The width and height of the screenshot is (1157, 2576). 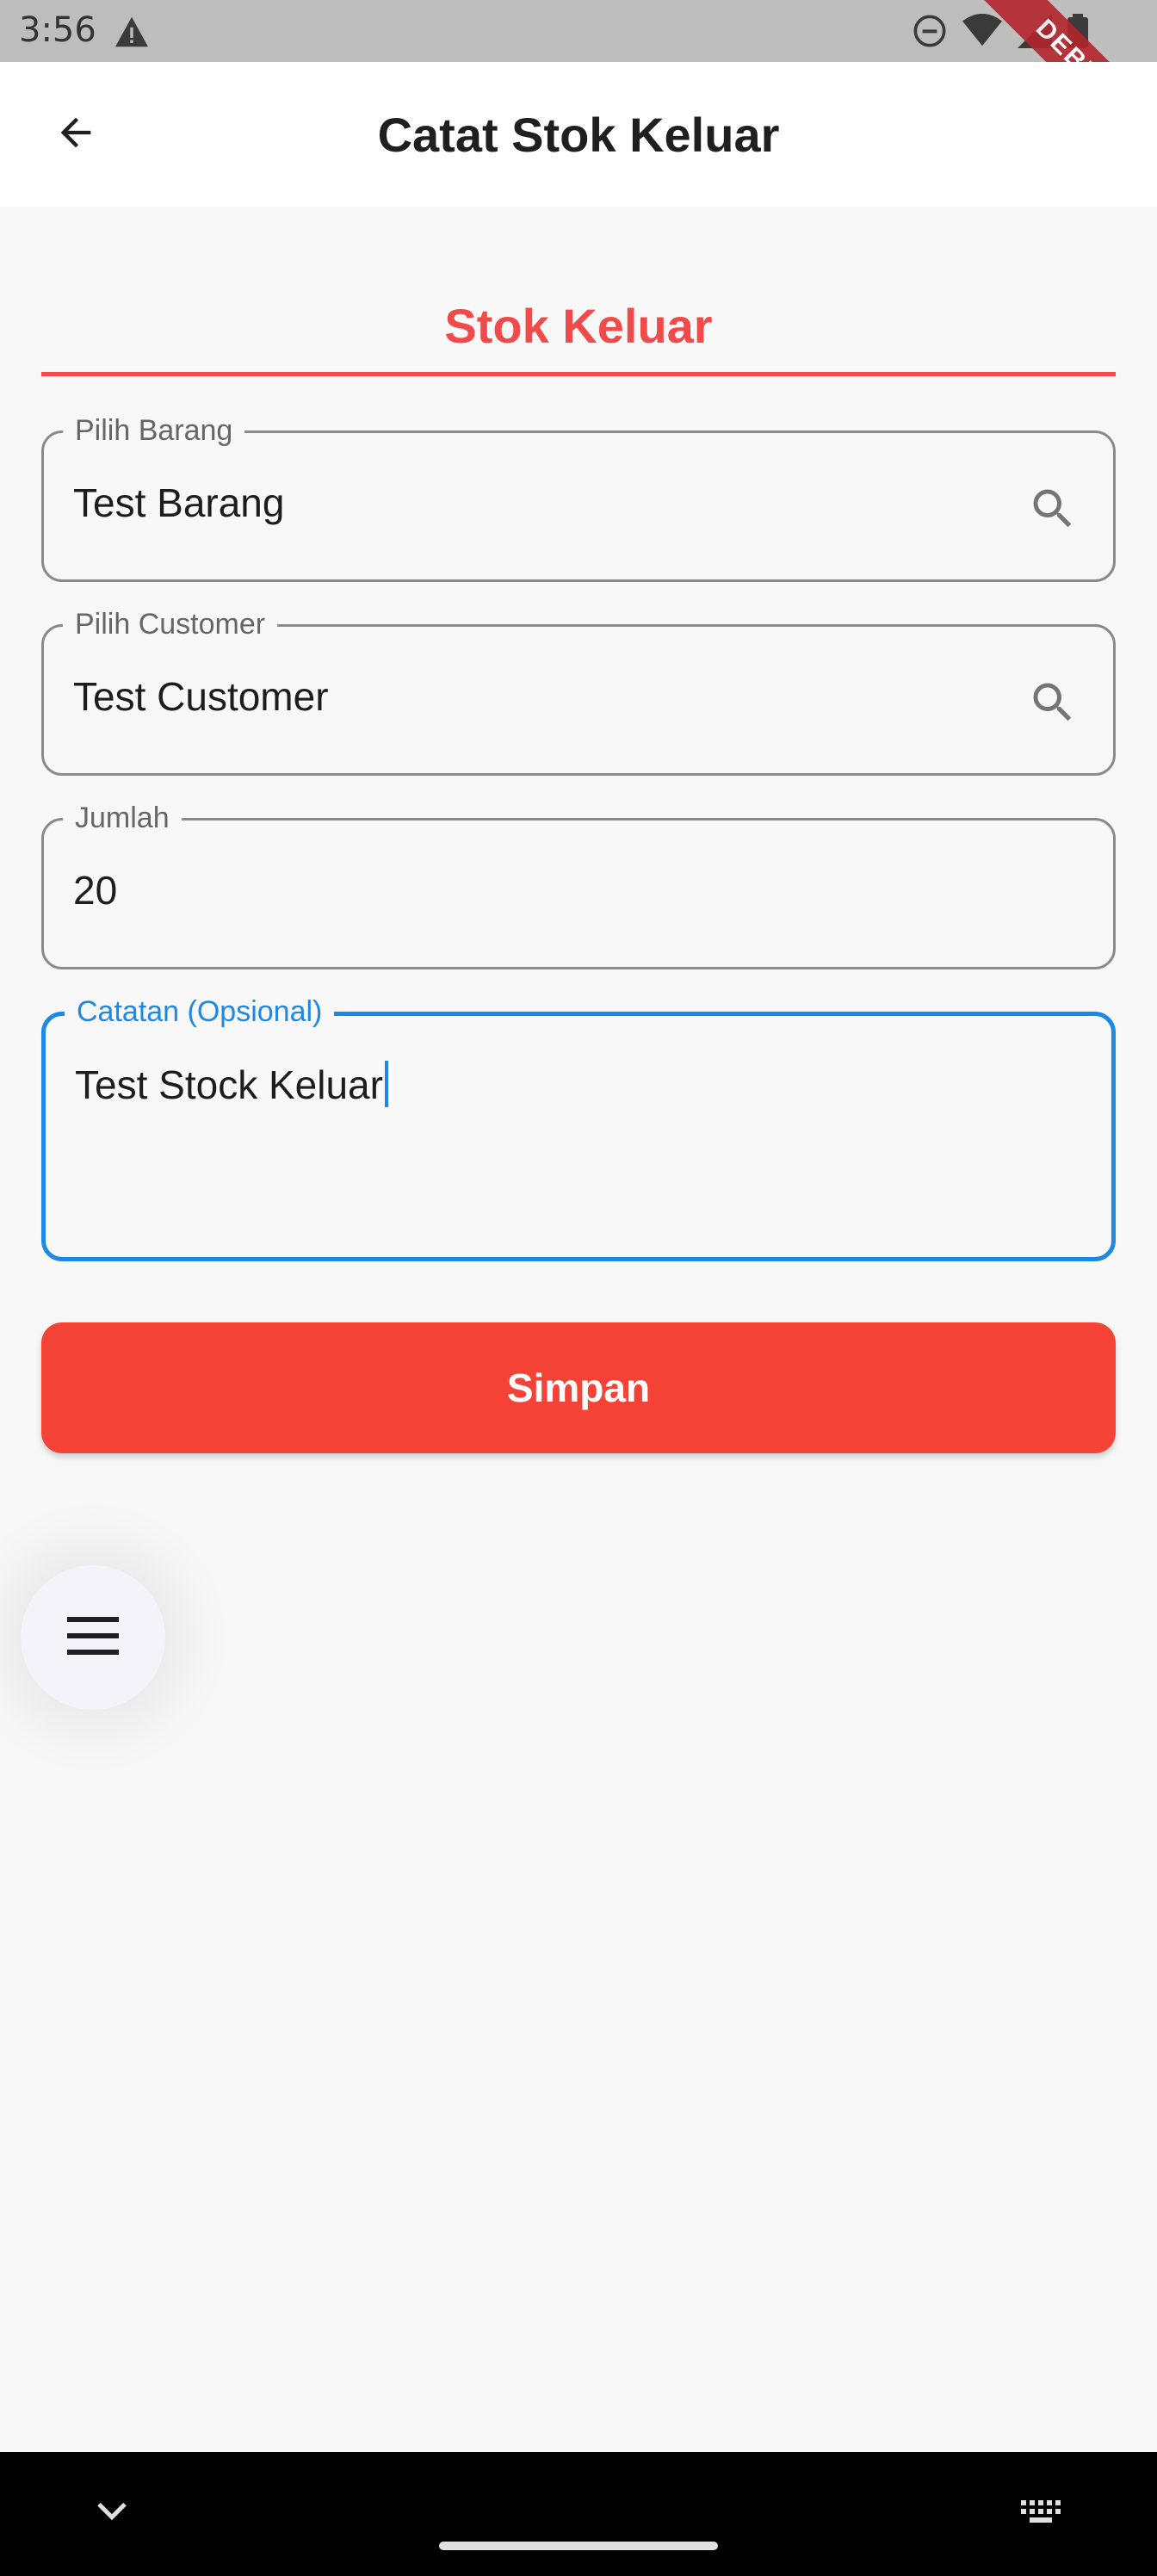 What do you see at coordinates (58, 30) in the screenshot?
I see `status-time: 3:56` at bounding box center [58, 30].